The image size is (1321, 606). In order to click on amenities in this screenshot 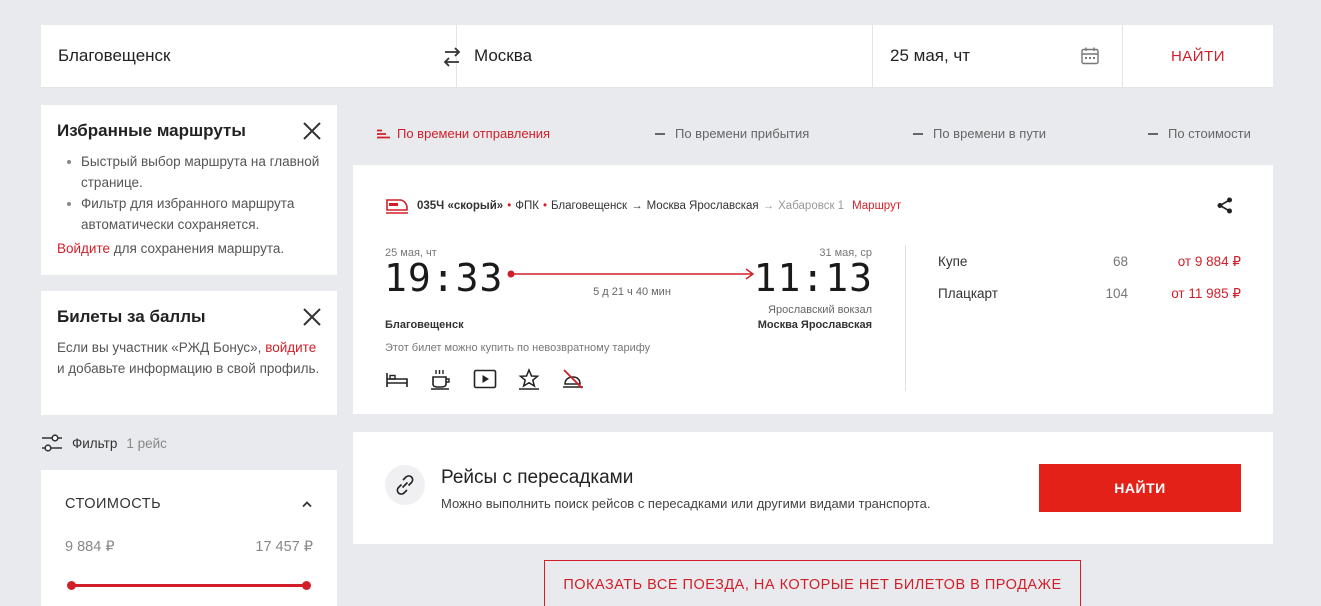, I will do `click(485, 379)`.